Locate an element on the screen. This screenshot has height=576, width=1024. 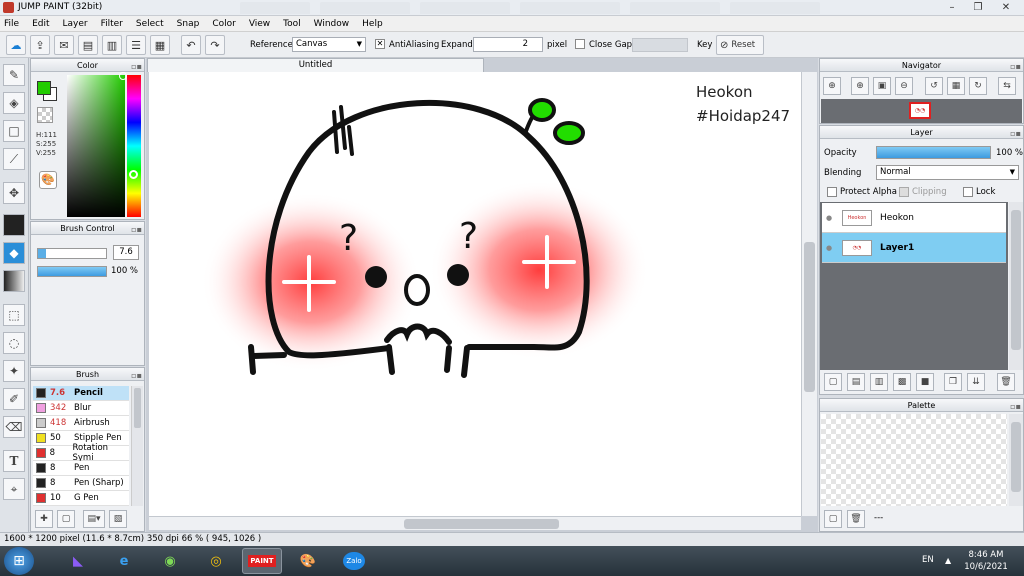
close-gaps-checkbox is located at coordinates (580, 44).